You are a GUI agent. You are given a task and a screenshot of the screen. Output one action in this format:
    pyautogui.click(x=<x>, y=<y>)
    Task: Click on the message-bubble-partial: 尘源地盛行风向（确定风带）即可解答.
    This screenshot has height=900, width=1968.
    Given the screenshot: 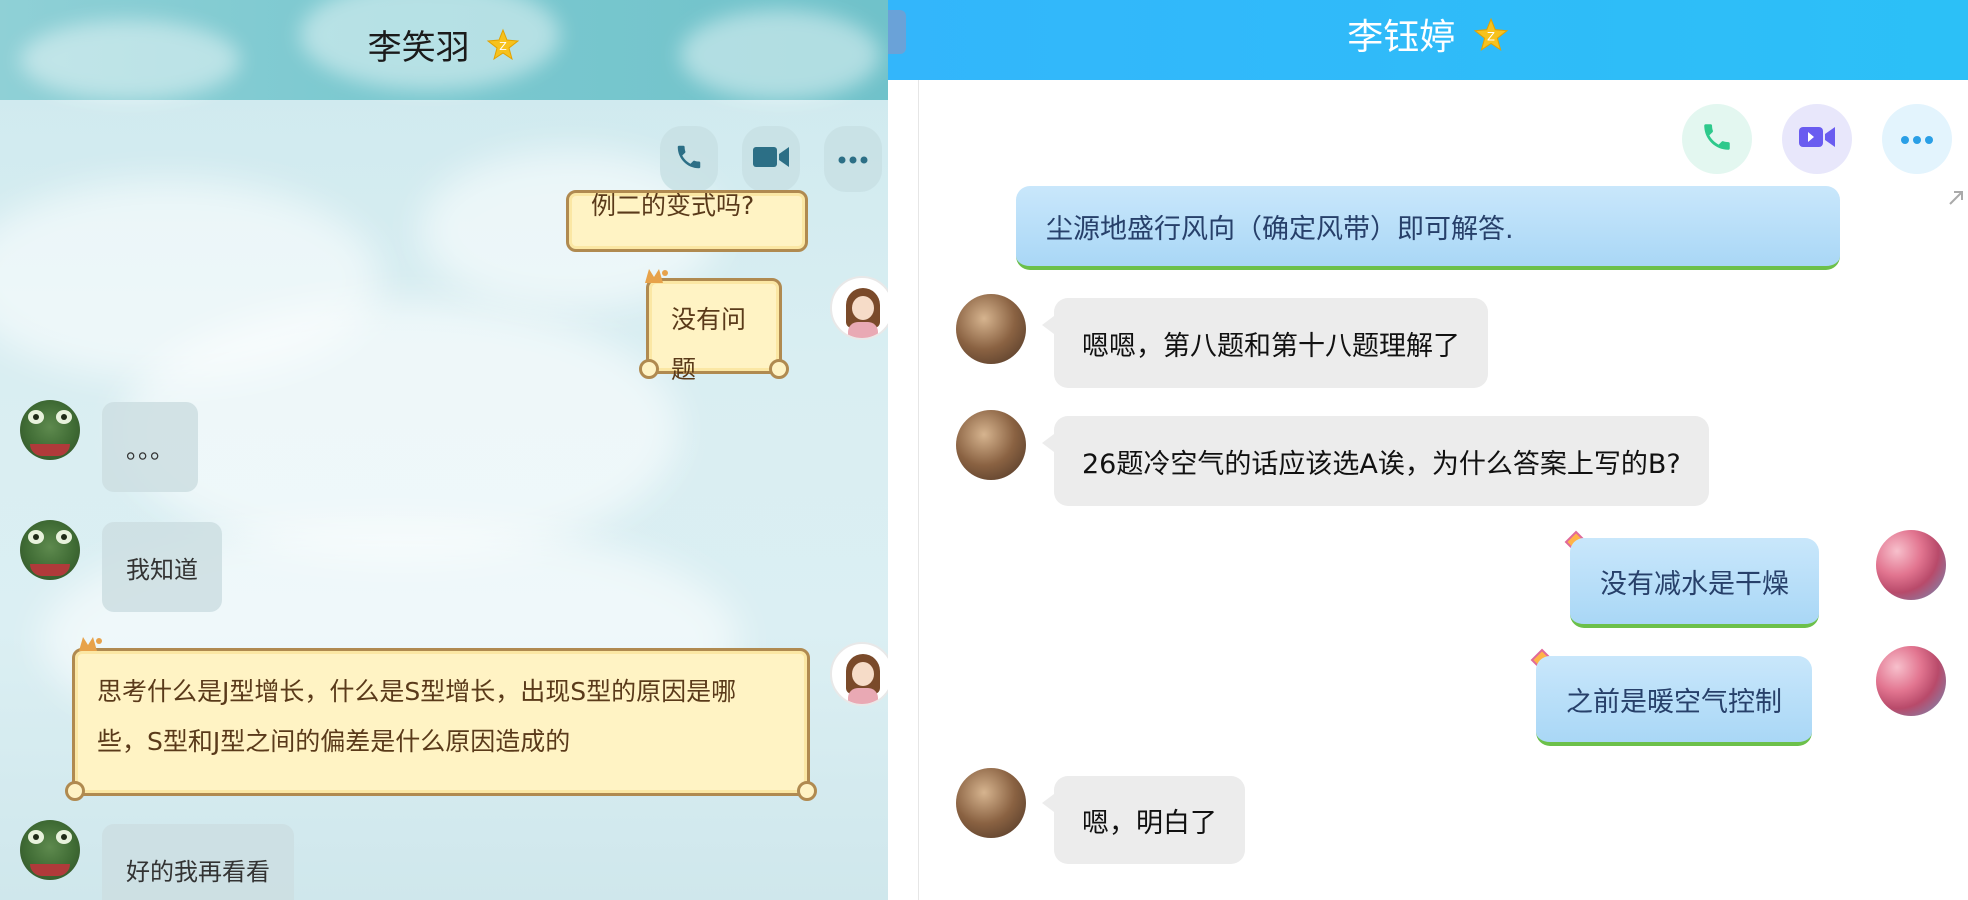 What is the action you would take?
    pyautogui.click(x=1428, y=228)
    